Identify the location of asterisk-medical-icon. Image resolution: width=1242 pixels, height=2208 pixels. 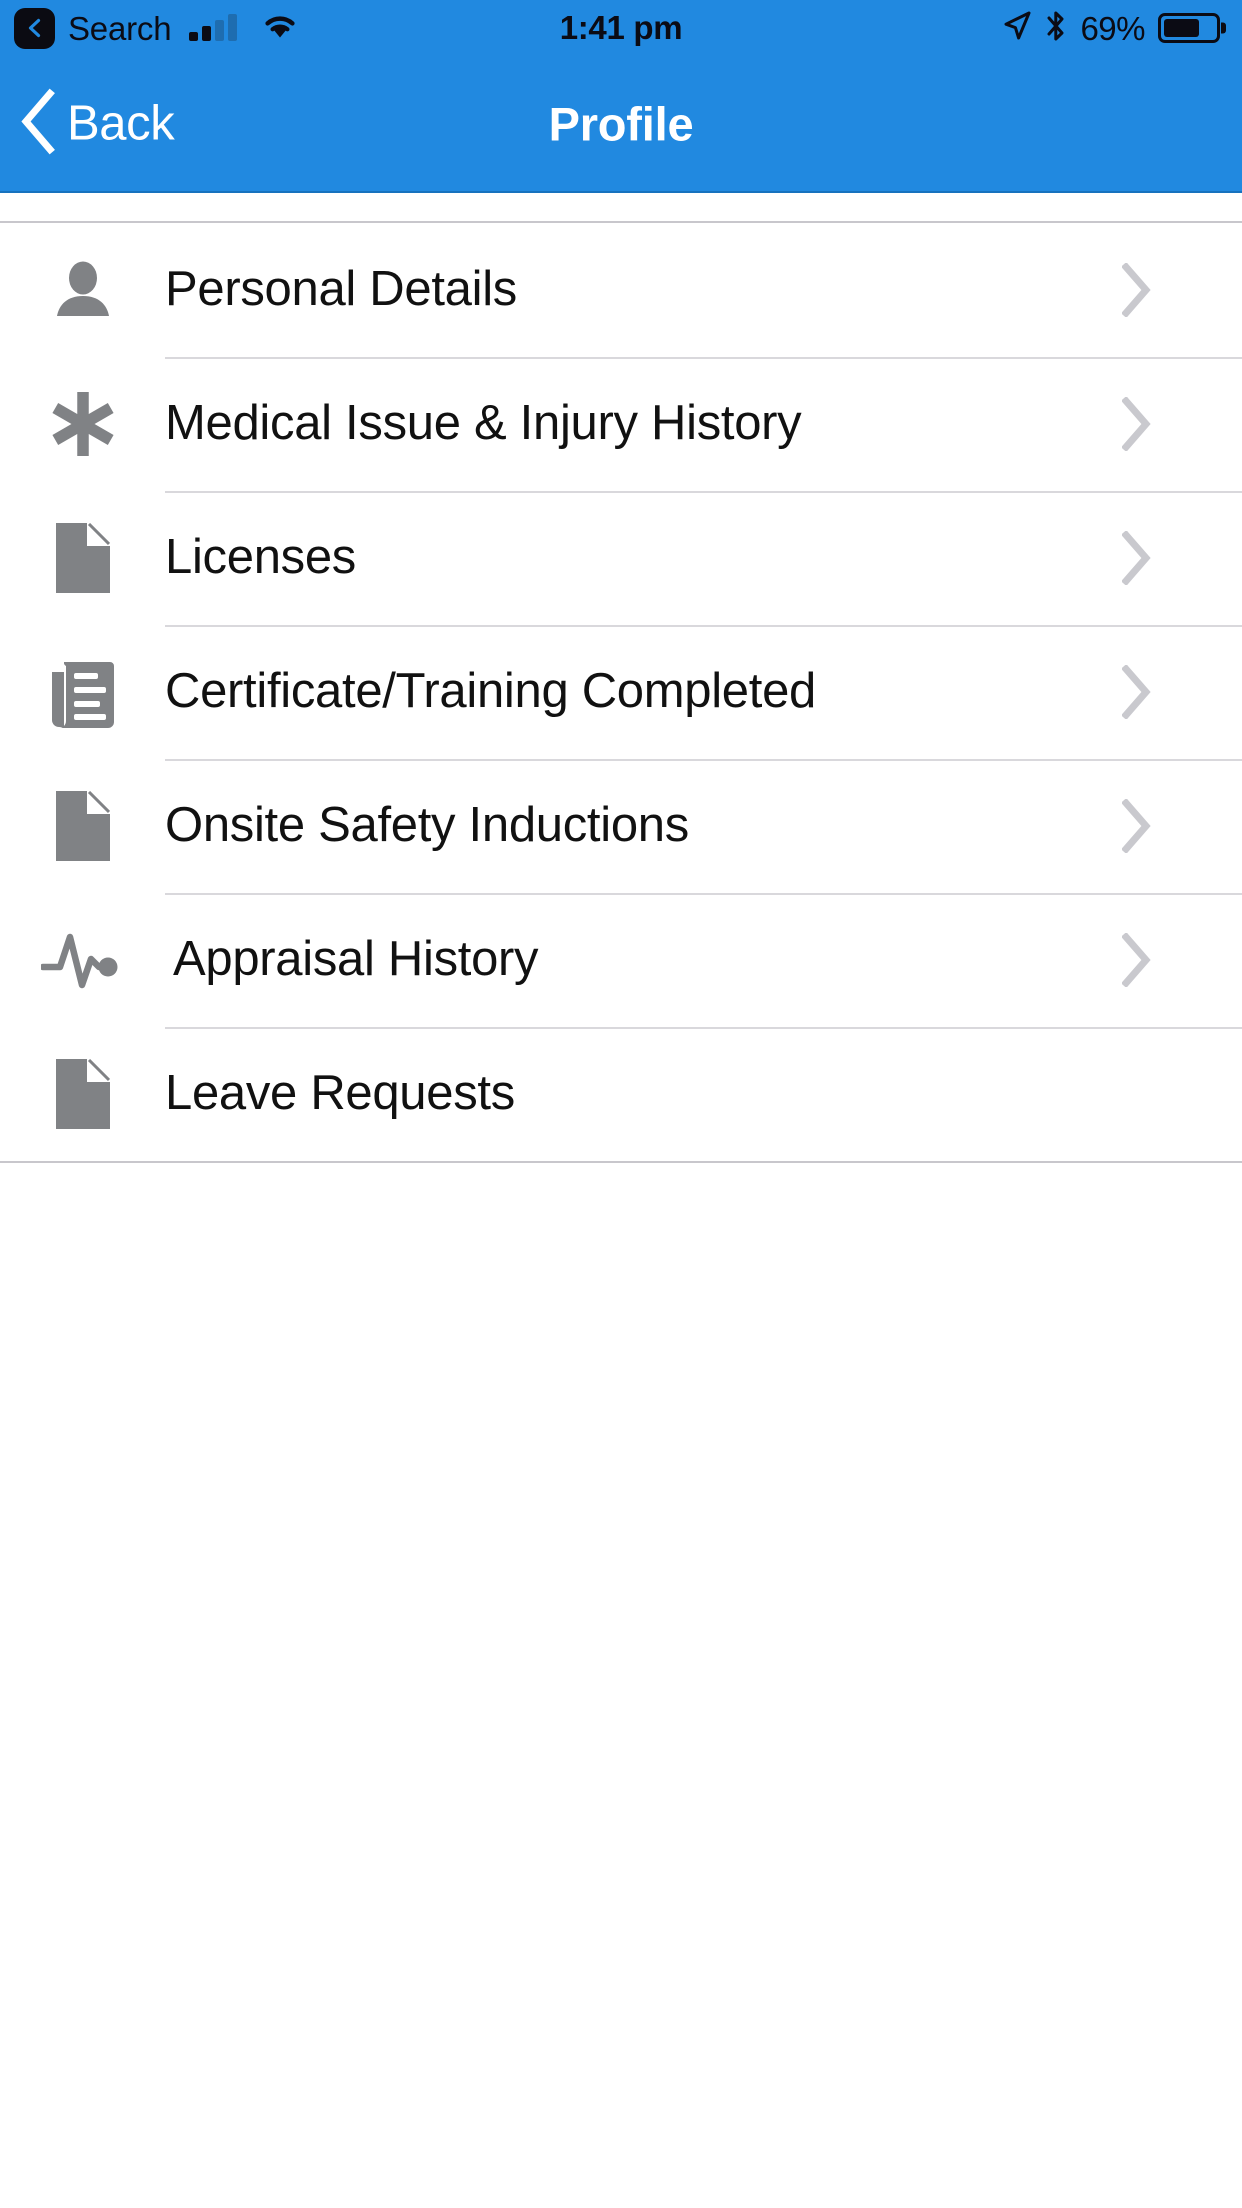
(82, 424).